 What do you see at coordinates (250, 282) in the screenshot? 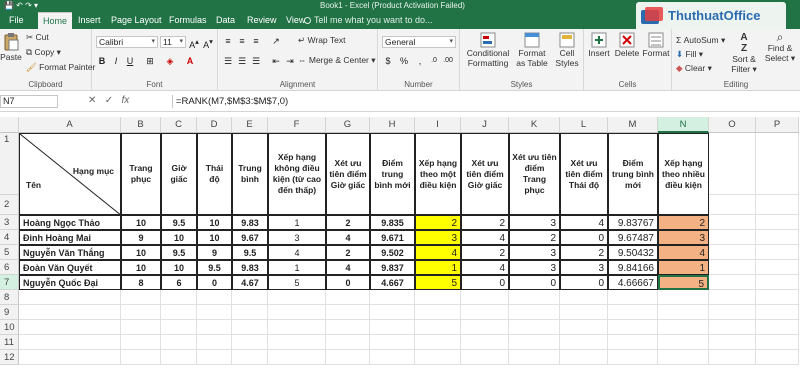
I see `data-cell-e: 4.67` at bounding box center [250, 282].